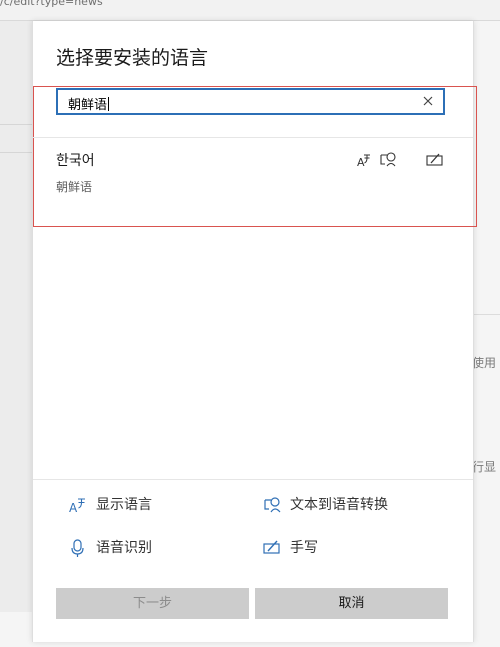  What do you see at coordinates (77, 548) in the screenshot?
I see `microphone-icon` at bounding box center [77, 548].